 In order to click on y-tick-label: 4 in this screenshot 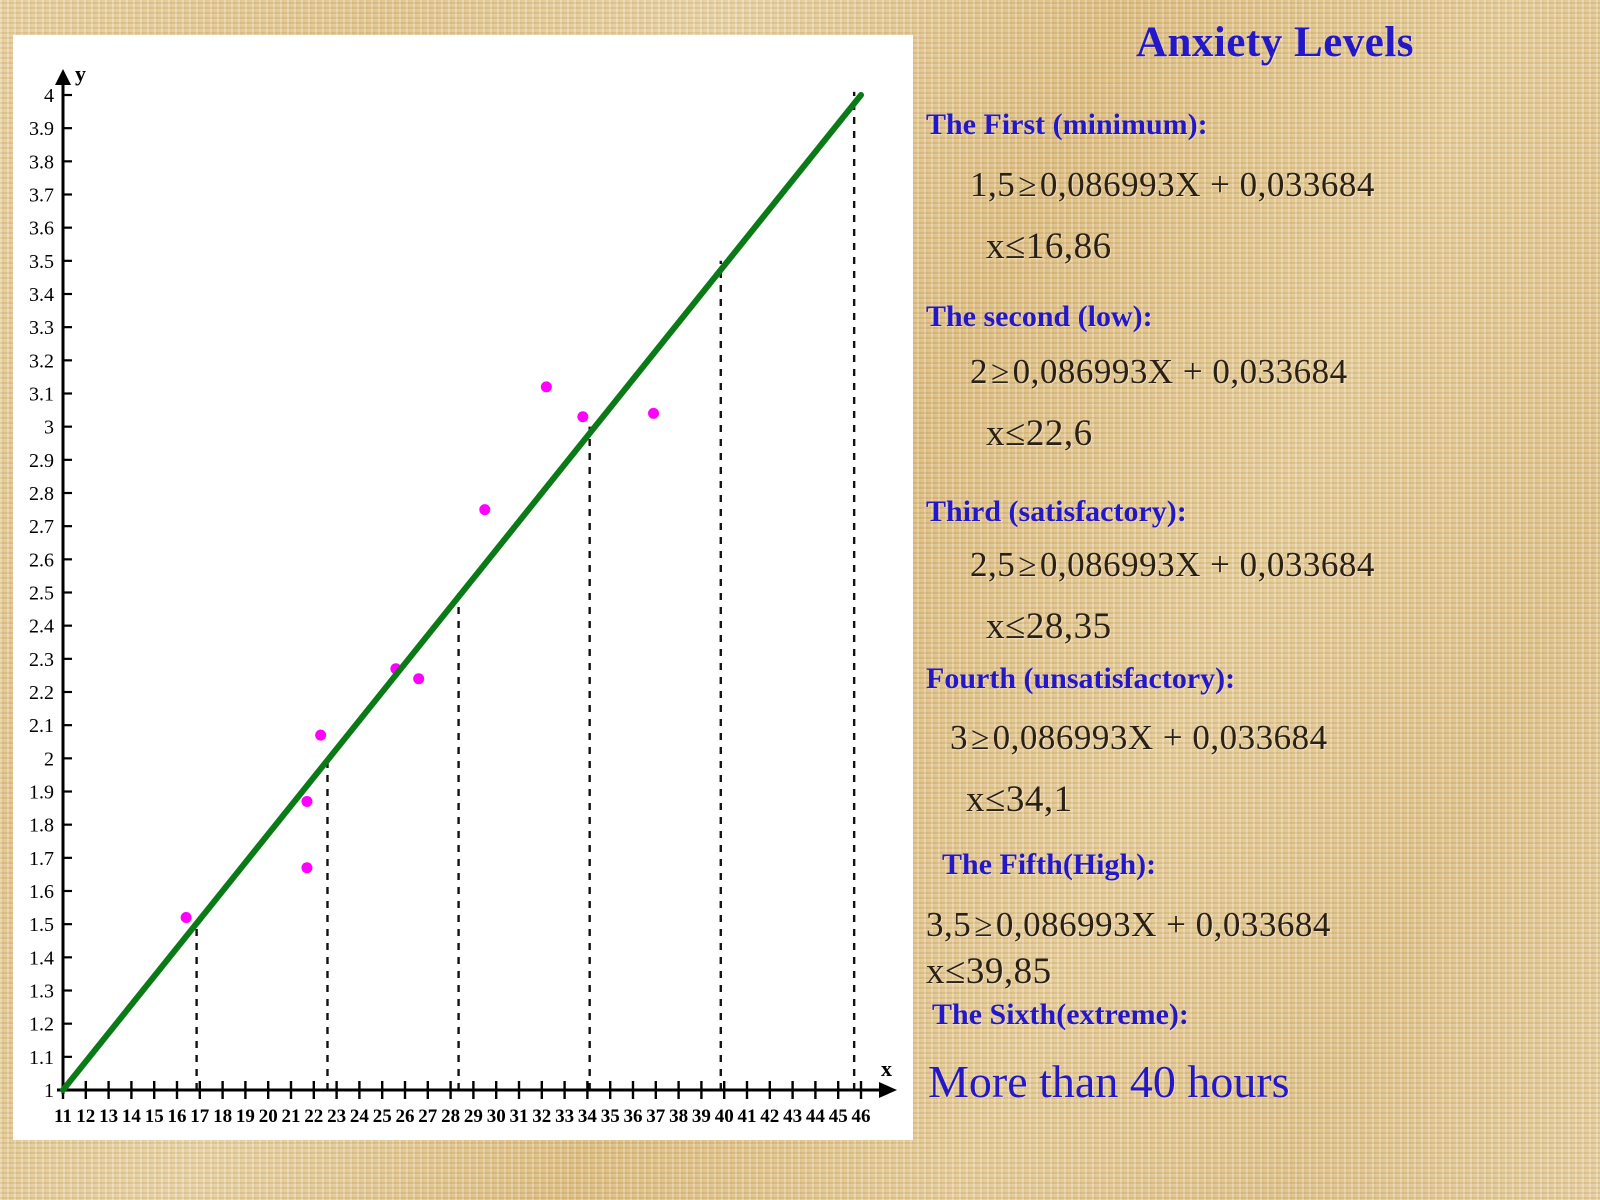, I will do `click(49, 96)`.